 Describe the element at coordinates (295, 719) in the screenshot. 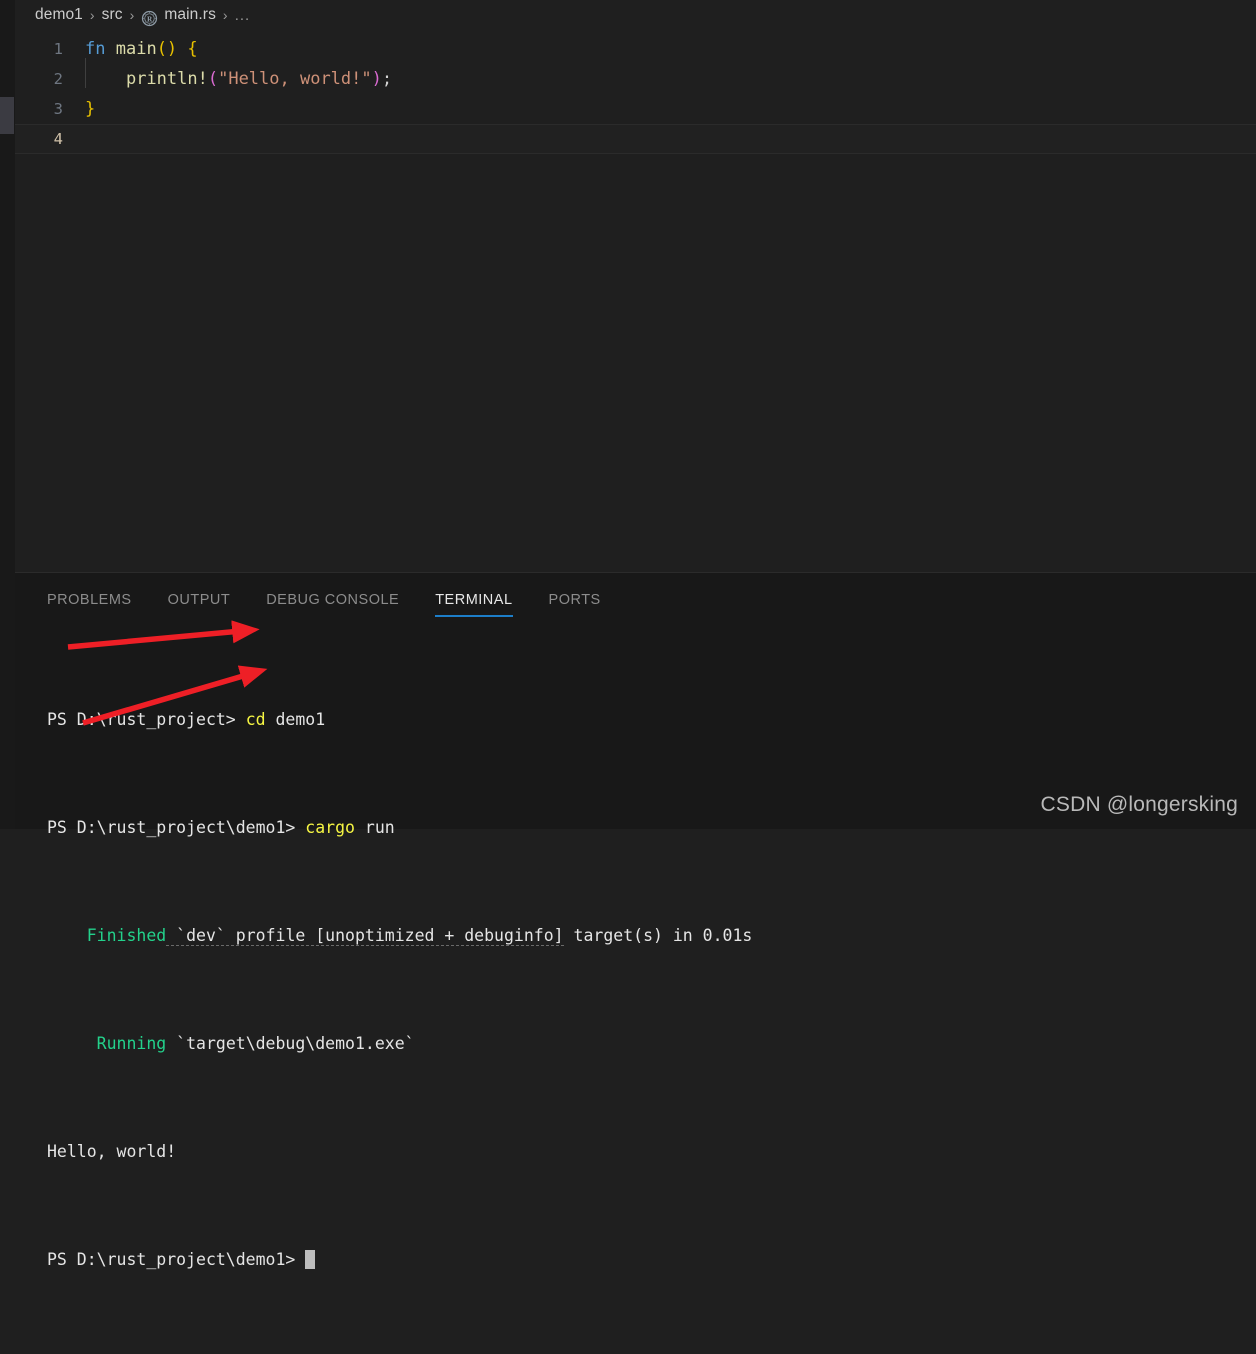

I see `terminal-command-arg: demo1` at that location.